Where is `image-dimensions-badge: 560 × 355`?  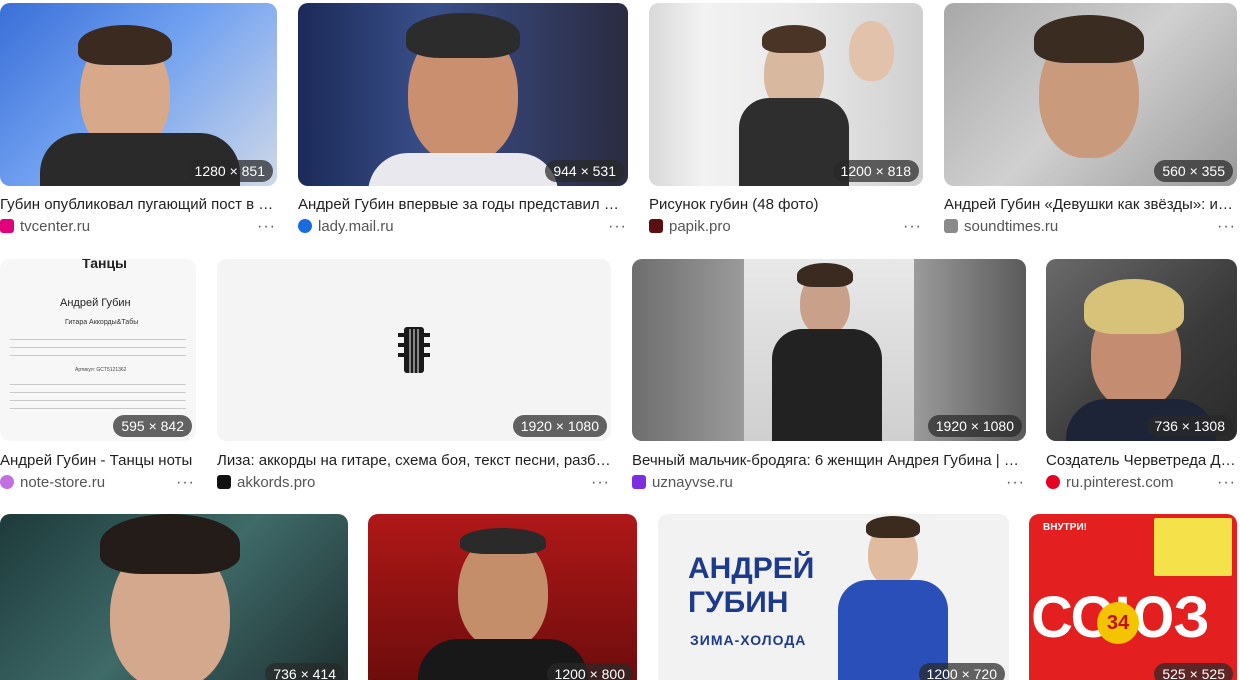 image-dimensions-badge: 560 × 355 is located at coordinates (1193, 171).